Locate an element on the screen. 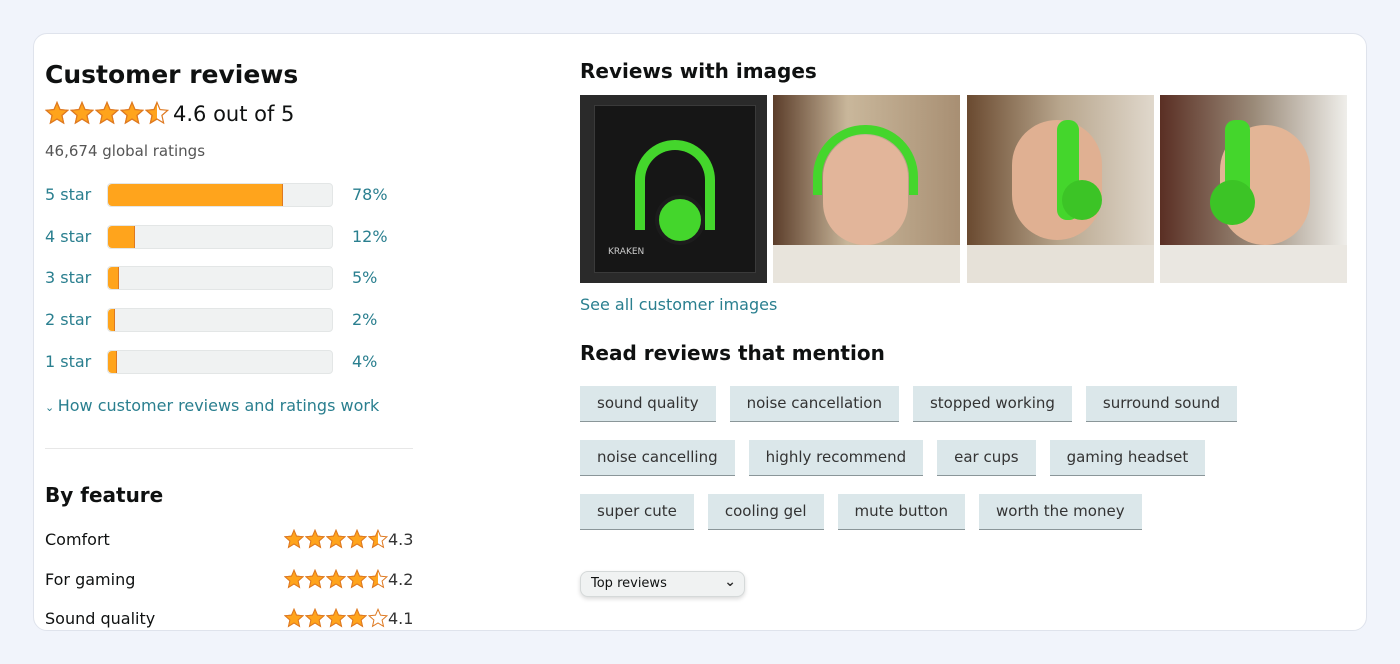  histogram-percent: 2% is located at coordinates (364, 319).